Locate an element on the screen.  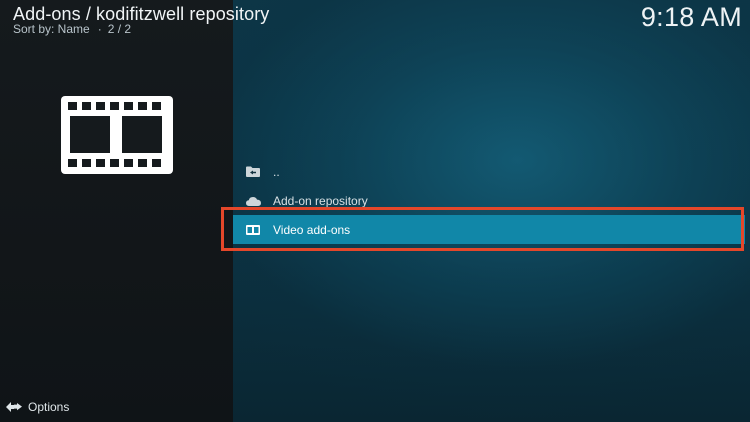
list-item-label: Video add-ons is located at coordinates (312, 229).